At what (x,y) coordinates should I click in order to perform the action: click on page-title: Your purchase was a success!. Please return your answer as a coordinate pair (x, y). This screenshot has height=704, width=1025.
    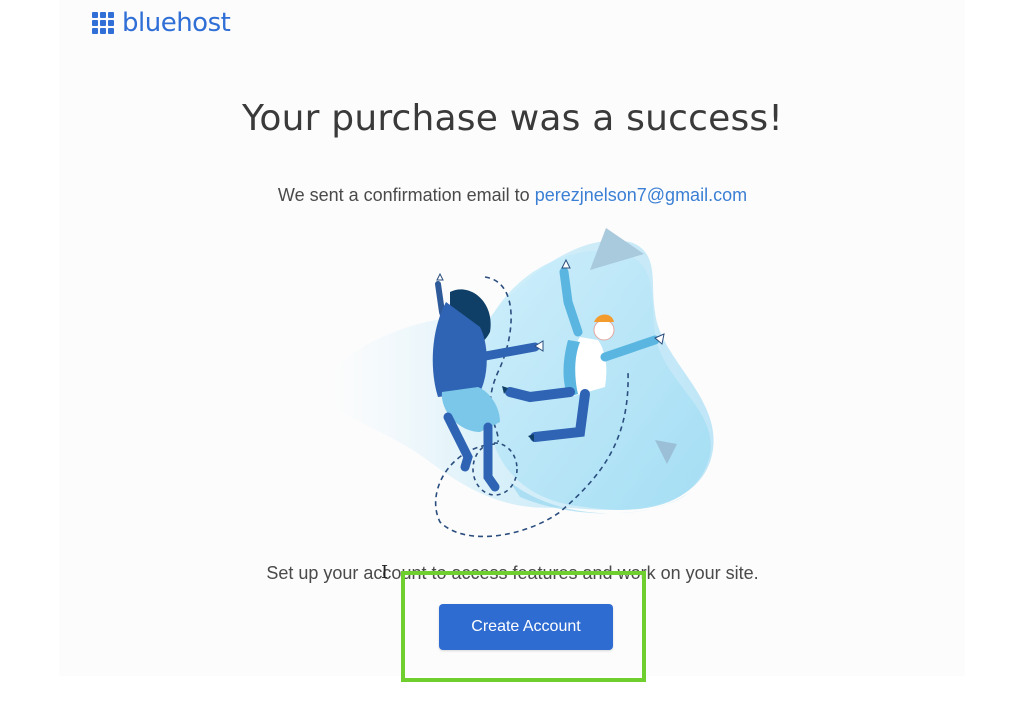
    Looking at the image, I should click on (512, 118).